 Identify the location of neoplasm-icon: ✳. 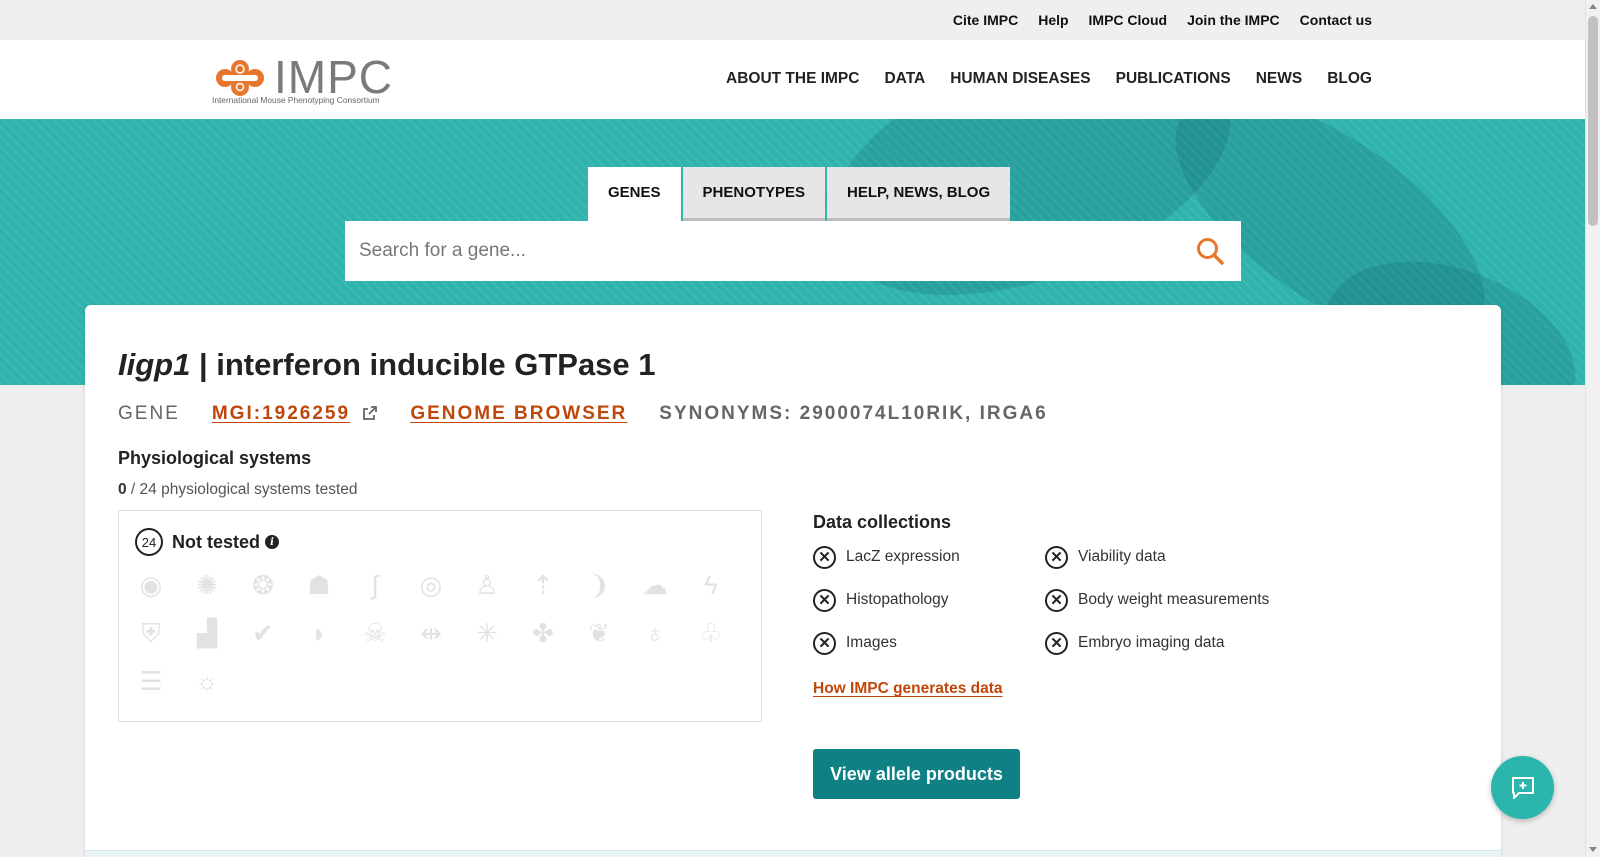
(487, 633).